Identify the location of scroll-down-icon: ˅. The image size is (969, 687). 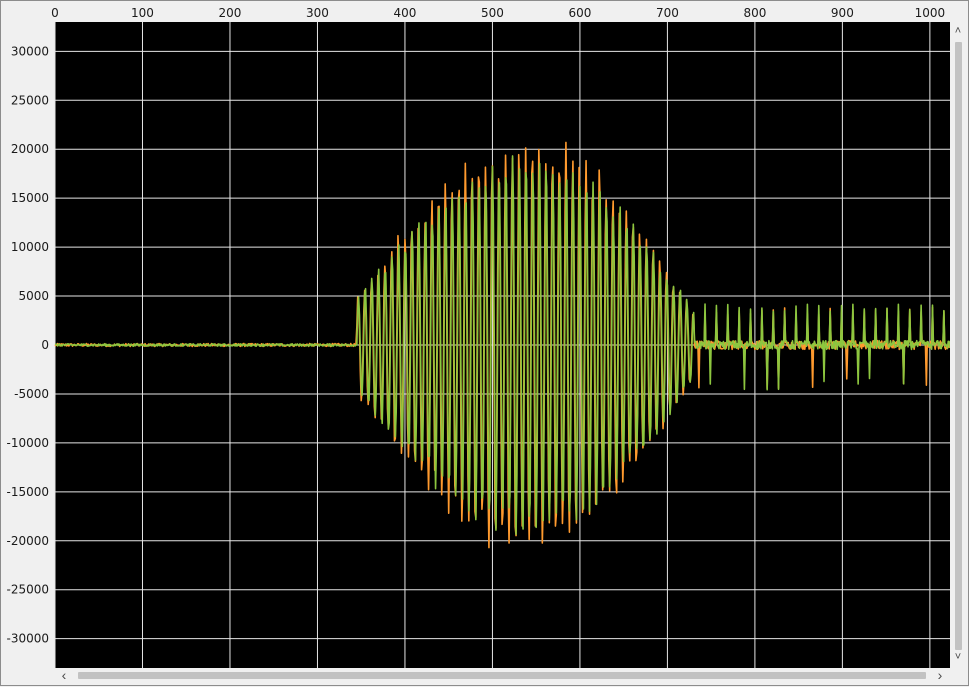
(958, 657).